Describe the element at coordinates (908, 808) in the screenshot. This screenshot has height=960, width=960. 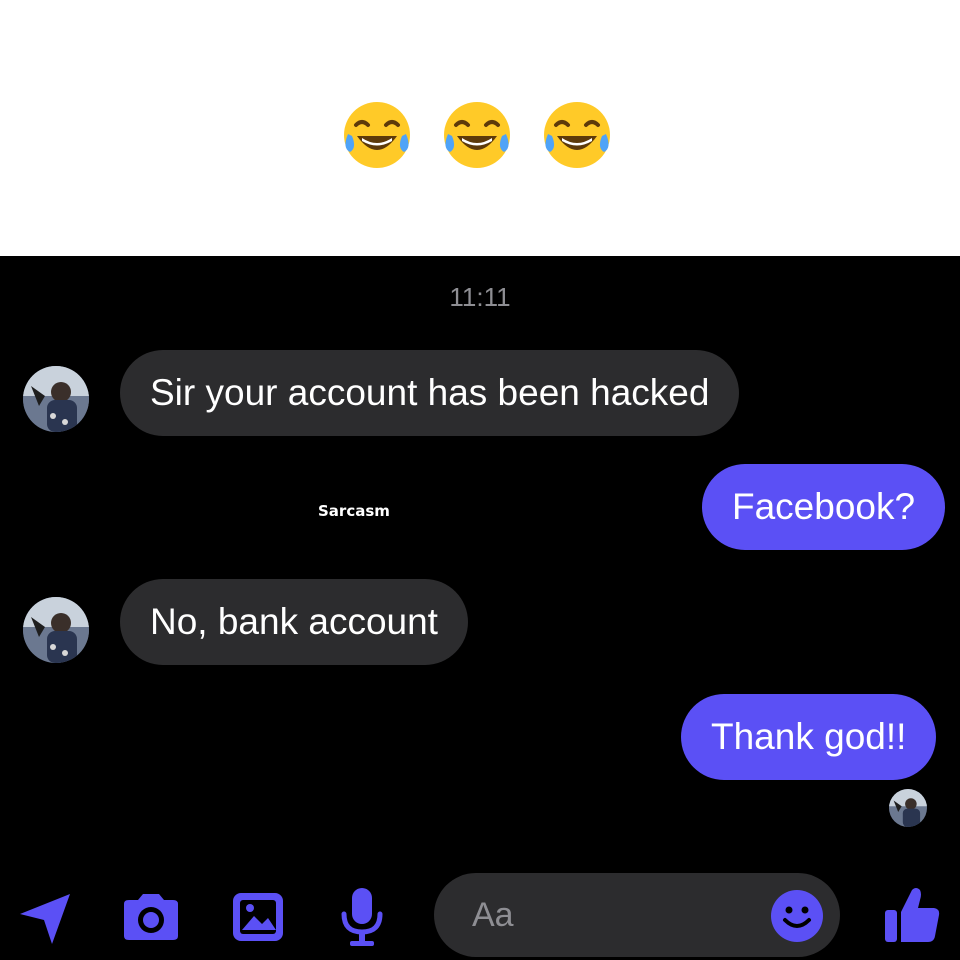
I see `seen-receipt-avatar` at that location.